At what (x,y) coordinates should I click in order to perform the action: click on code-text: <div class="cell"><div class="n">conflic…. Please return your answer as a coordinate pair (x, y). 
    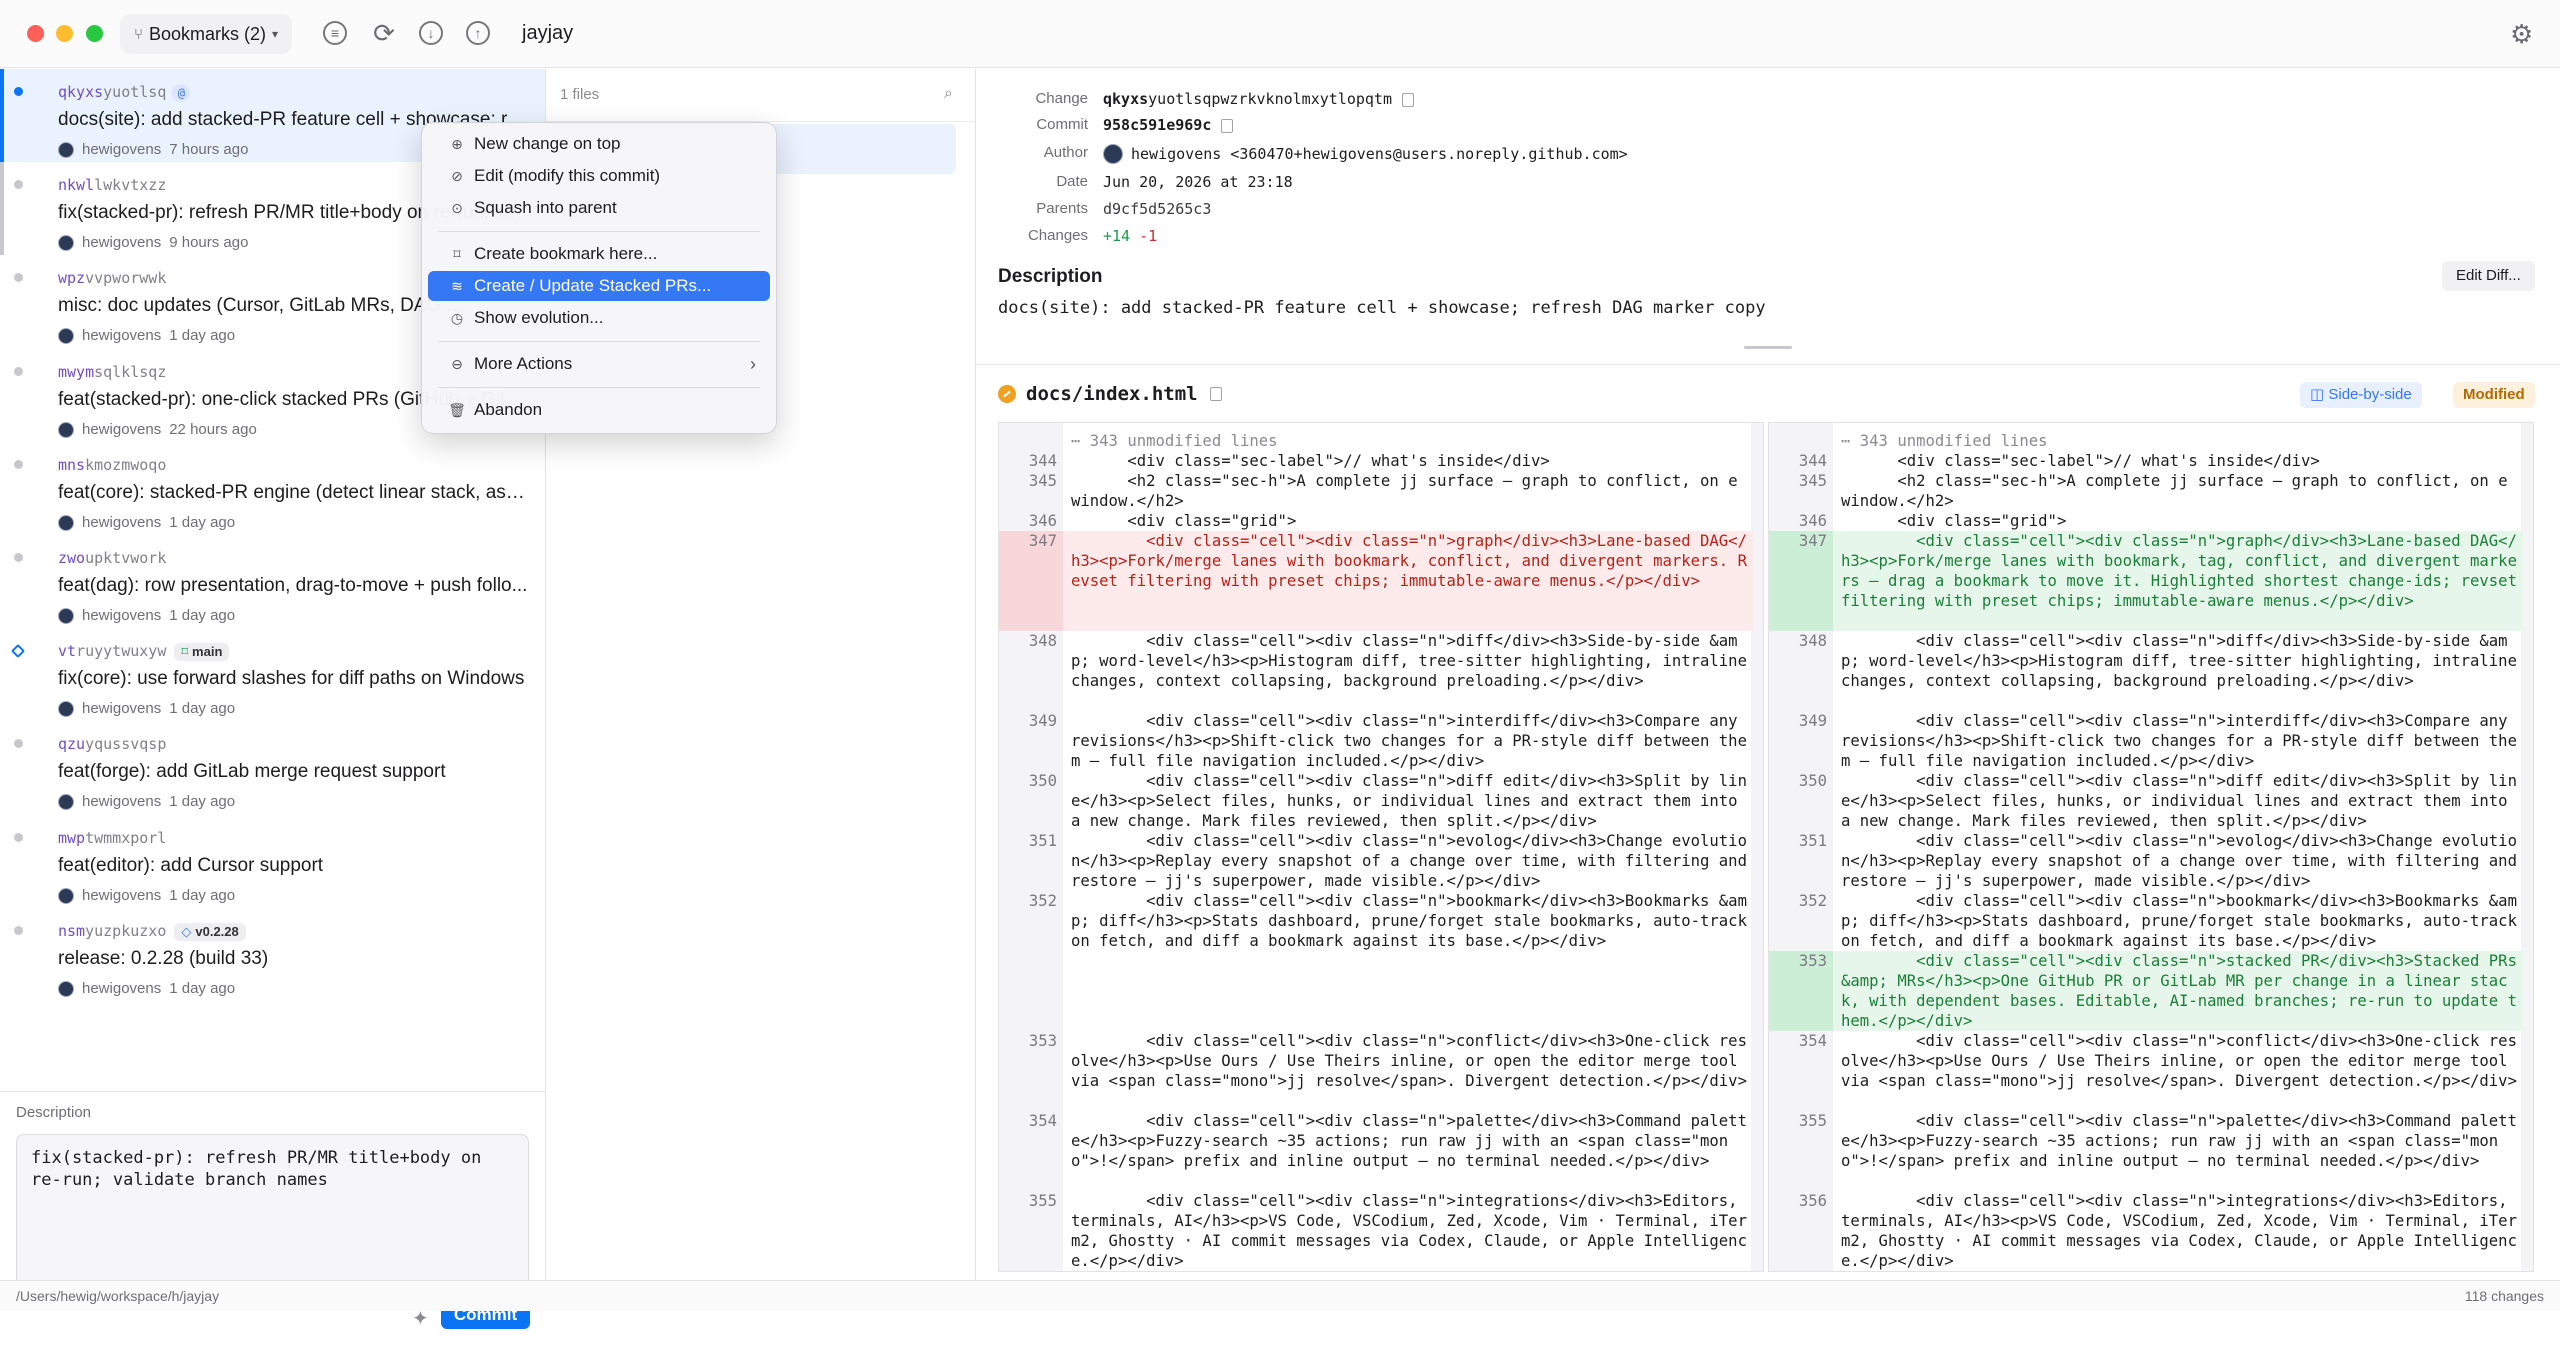
    Looking at the image, I should click on (2179, 1061).